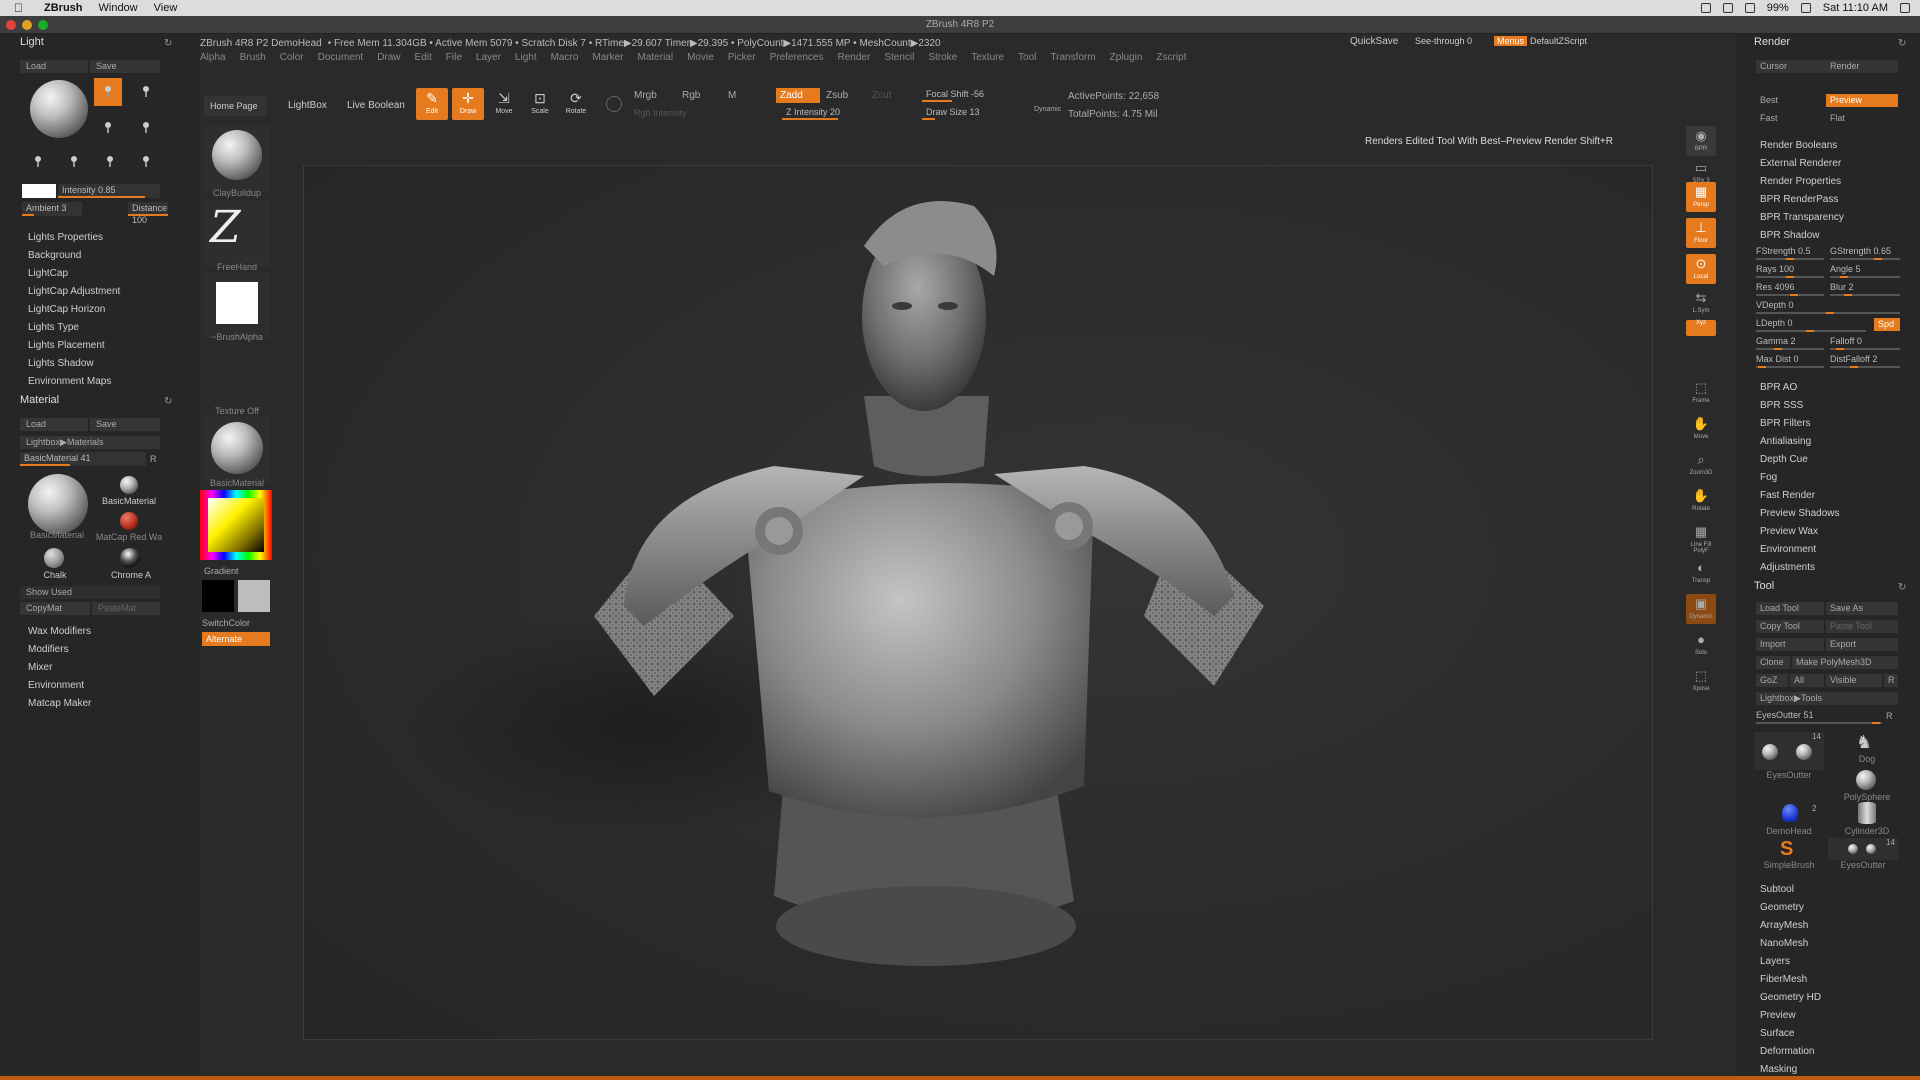  Describe the element at coordinates (1866, 780) in the screenshot. I see `polysphere-icon` at that location.